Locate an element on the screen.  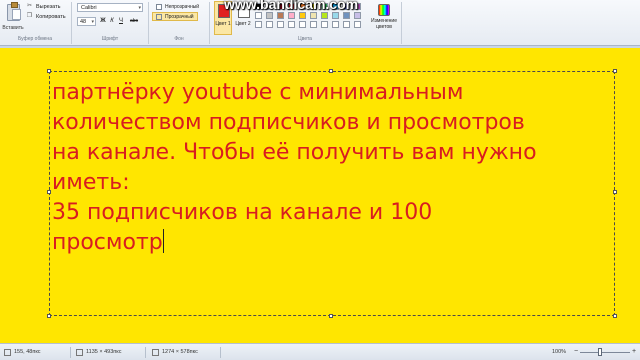
font-group-label: Шрифт is located at coordinates (110, 39).